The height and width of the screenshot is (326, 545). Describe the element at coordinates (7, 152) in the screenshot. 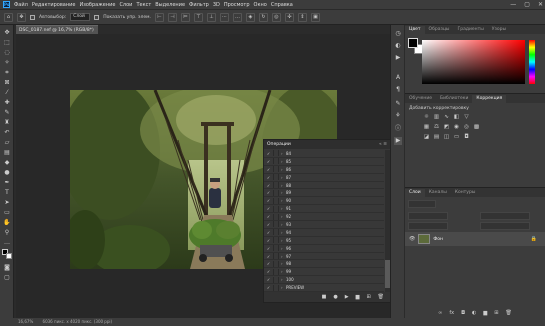

I see `gradient-tool-icon: ▤` at that location.